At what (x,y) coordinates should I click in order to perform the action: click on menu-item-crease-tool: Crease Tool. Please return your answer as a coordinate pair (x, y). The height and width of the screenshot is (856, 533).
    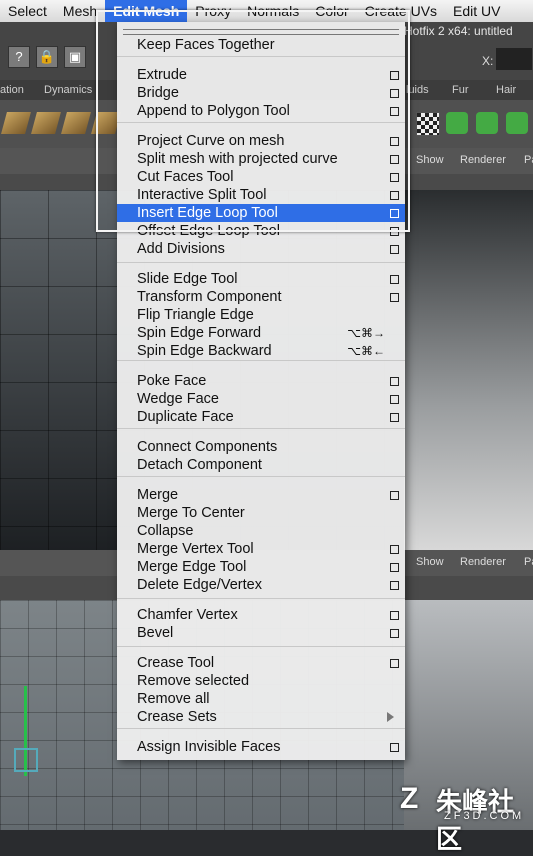
    Looking at the image, I should click on (261, 663).